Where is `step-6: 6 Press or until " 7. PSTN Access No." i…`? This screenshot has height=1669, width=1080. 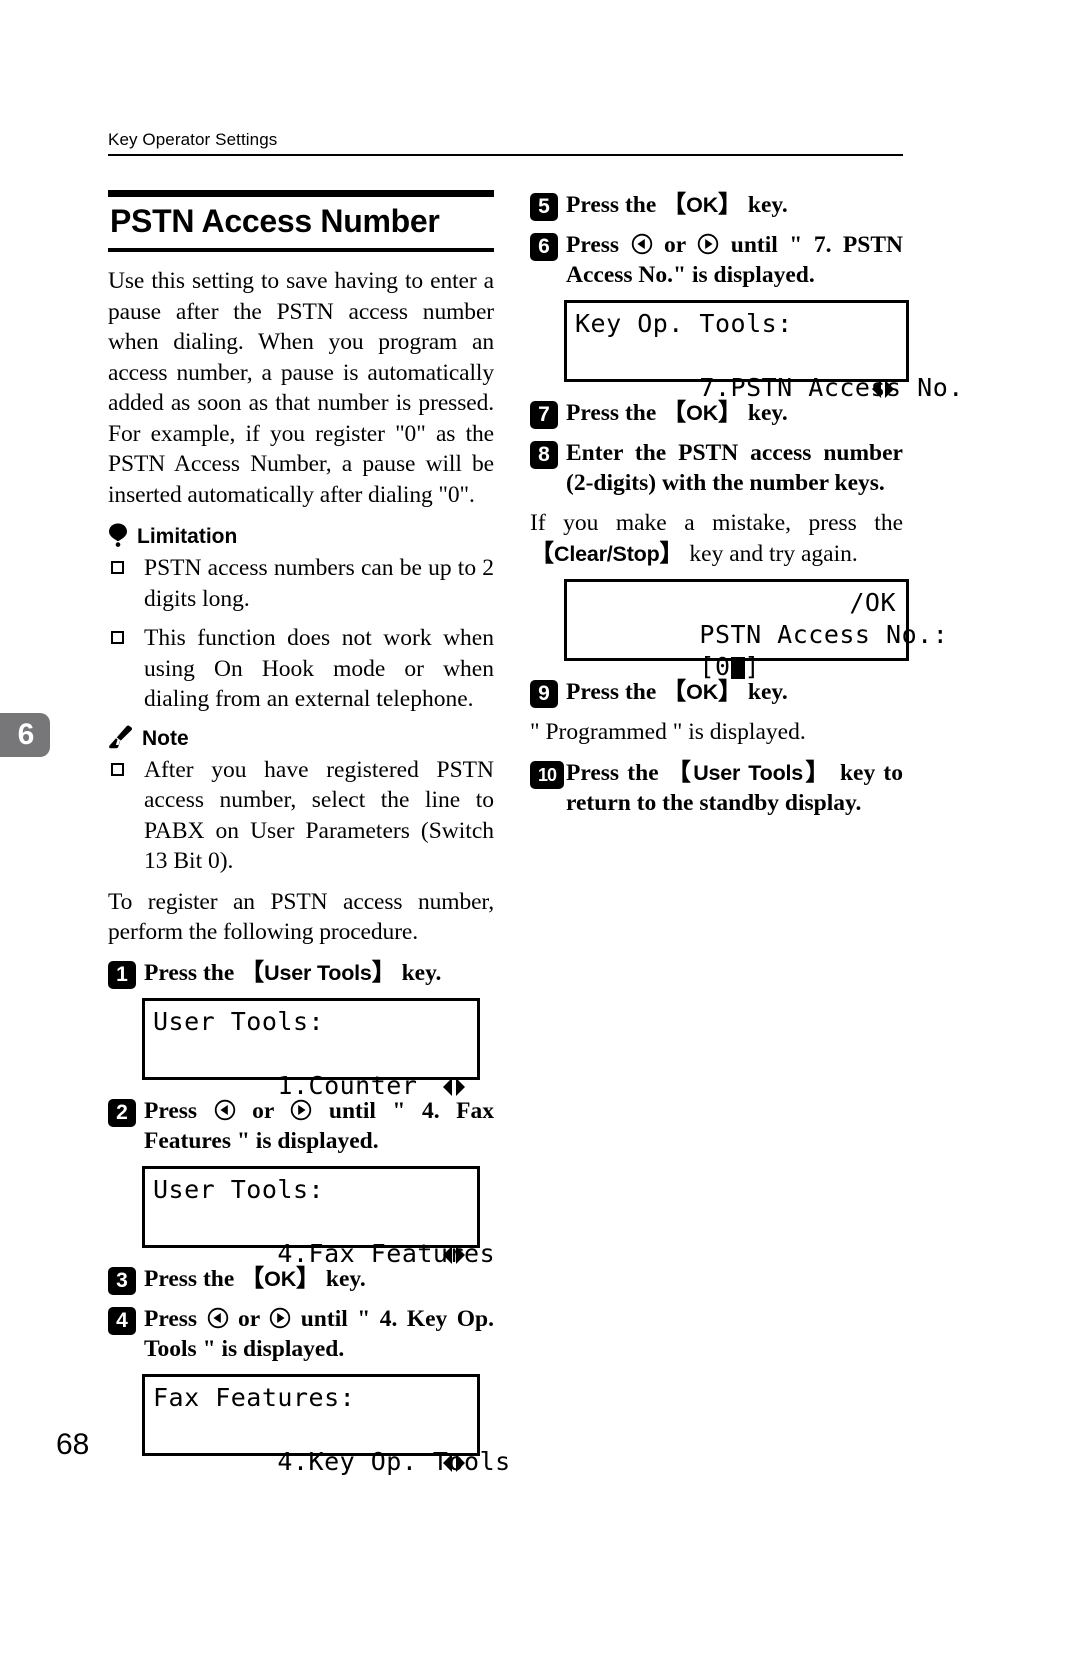 step-6: 6 Press or until " 7. PSTN Access No." i… is located at coordinates (716, 260).